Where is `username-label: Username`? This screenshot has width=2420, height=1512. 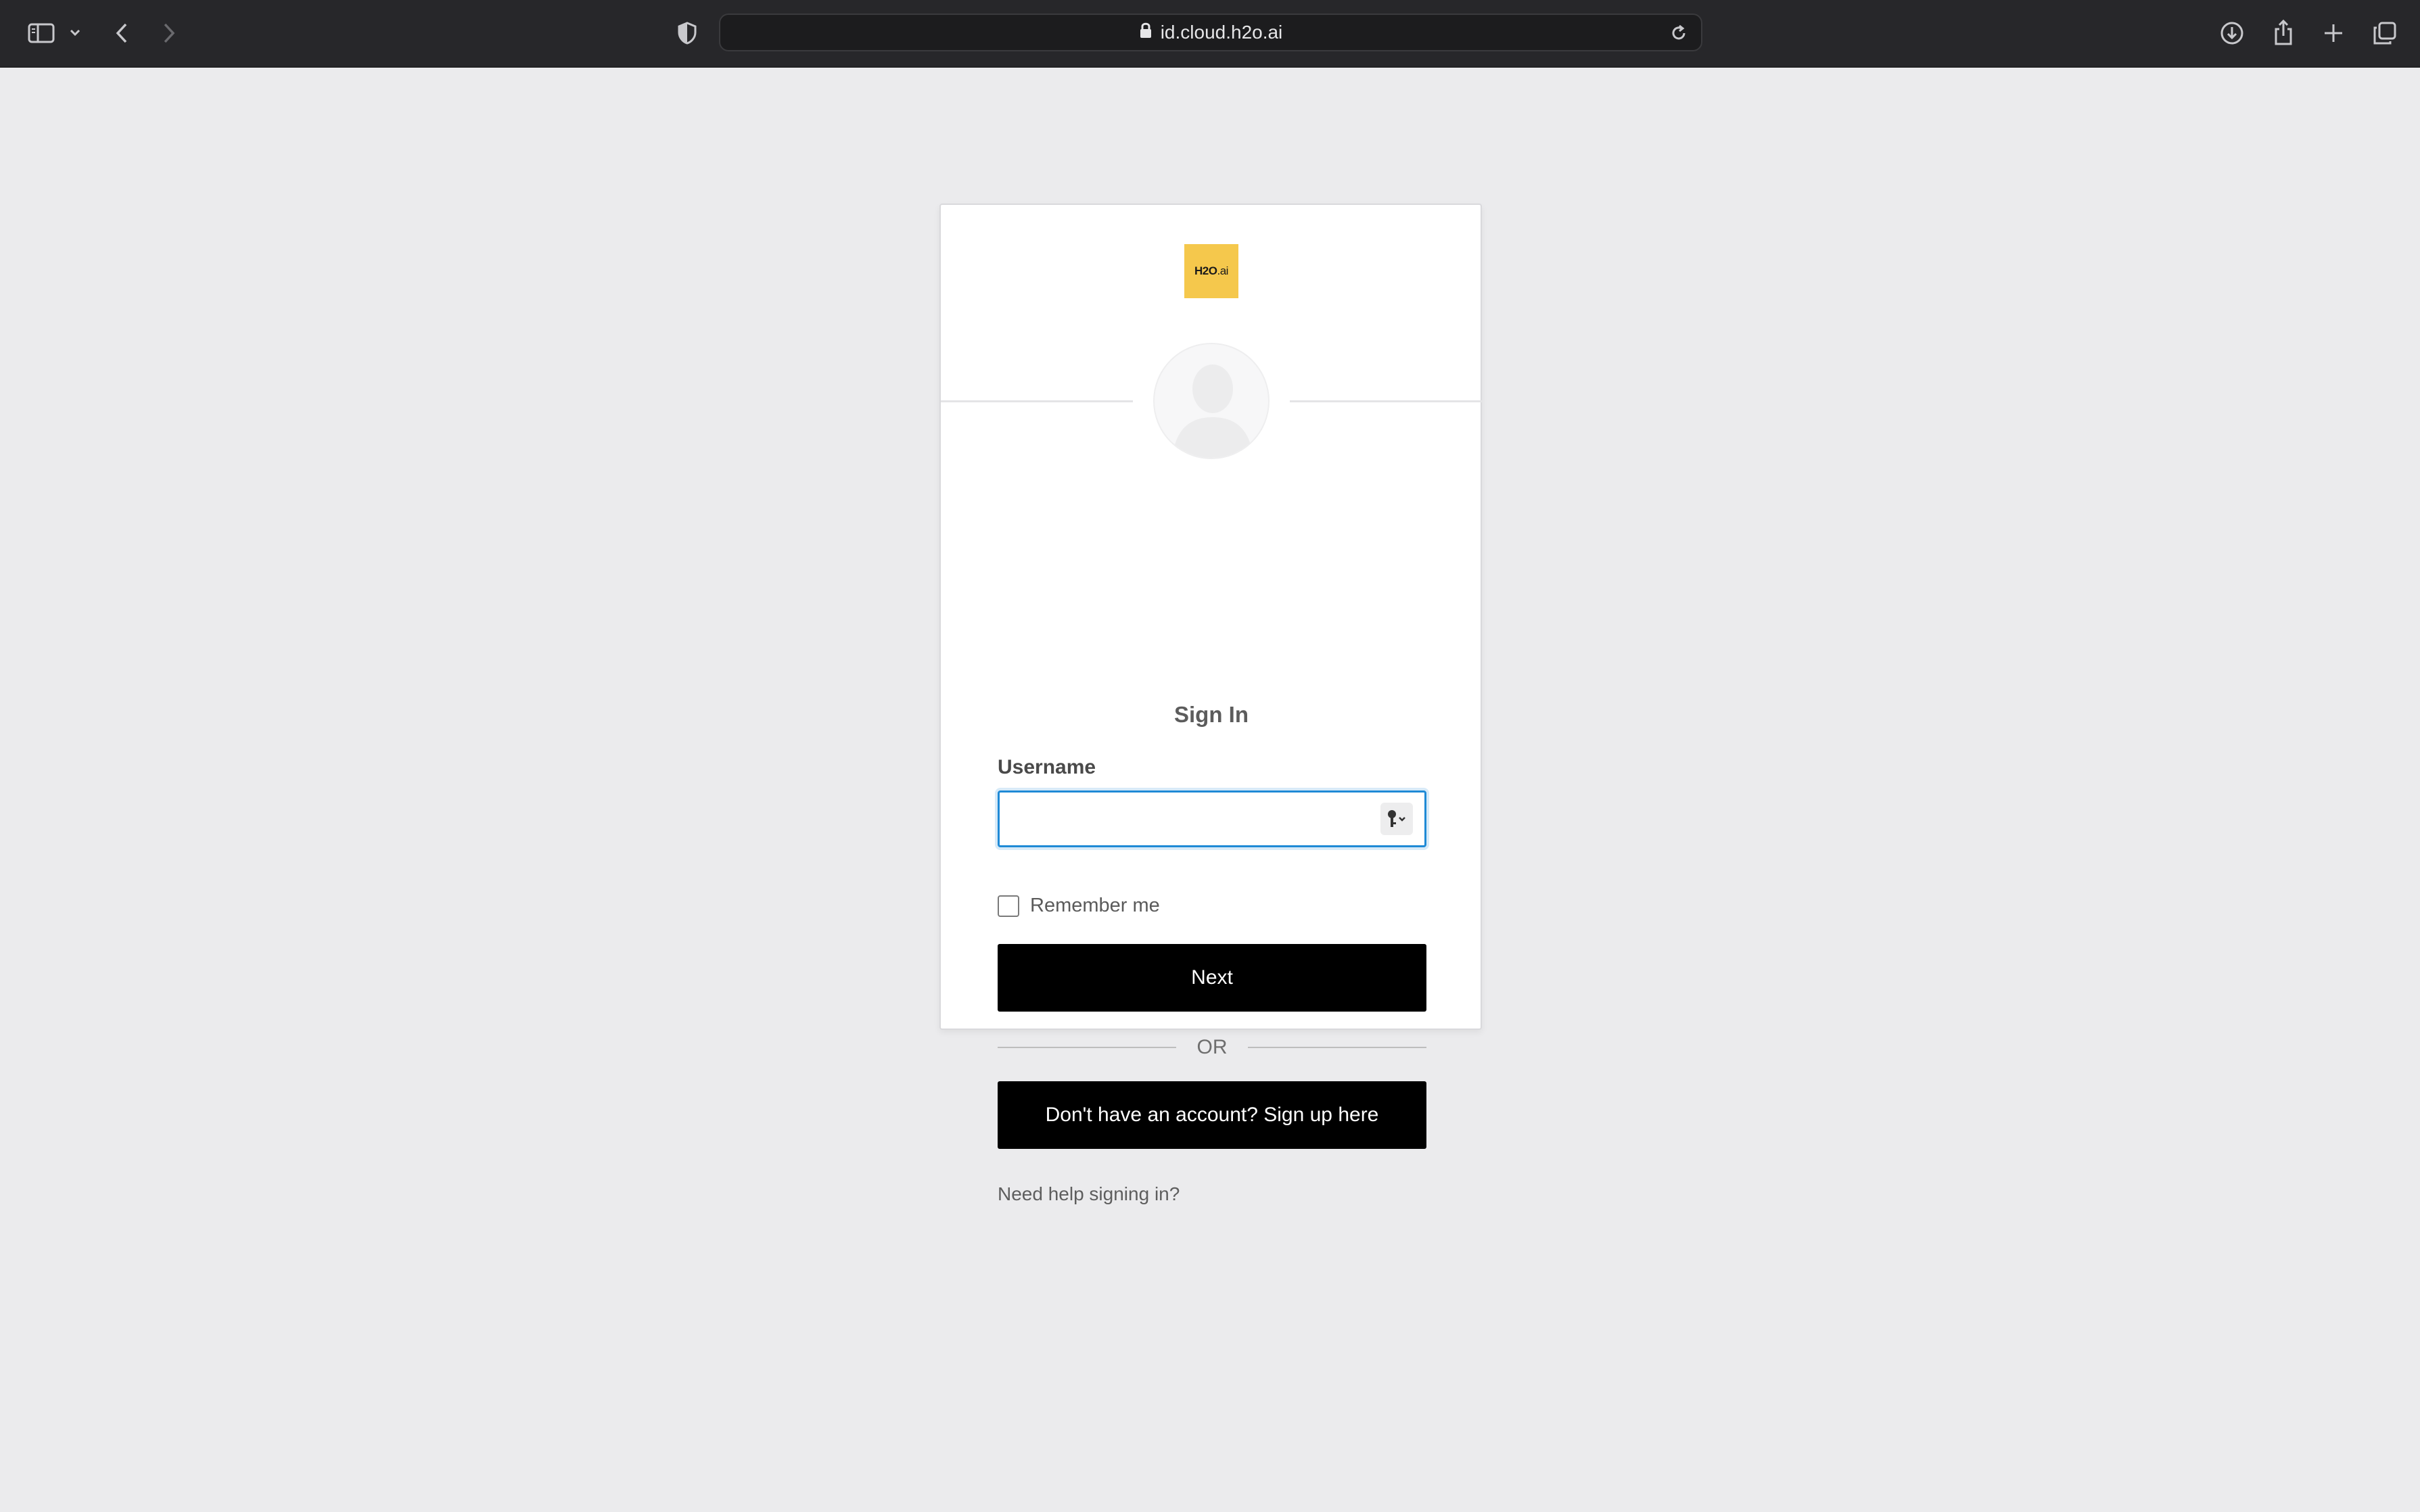
username-label: Username is located at coordinates (1047, 767).